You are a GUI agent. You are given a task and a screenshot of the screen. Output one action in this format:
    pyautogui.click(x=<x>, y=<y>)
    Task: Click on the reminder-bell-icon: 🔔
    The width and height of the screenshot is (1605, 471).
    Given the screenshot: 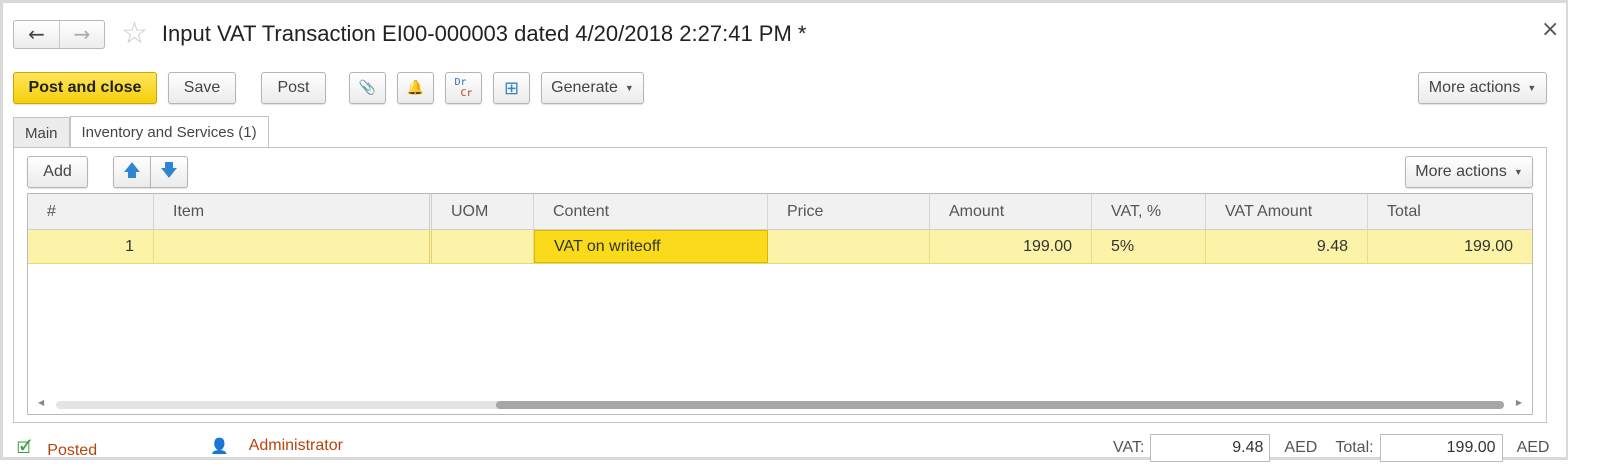 What is the action you would take?
    pyautogui.click(x=415, y=88)
    